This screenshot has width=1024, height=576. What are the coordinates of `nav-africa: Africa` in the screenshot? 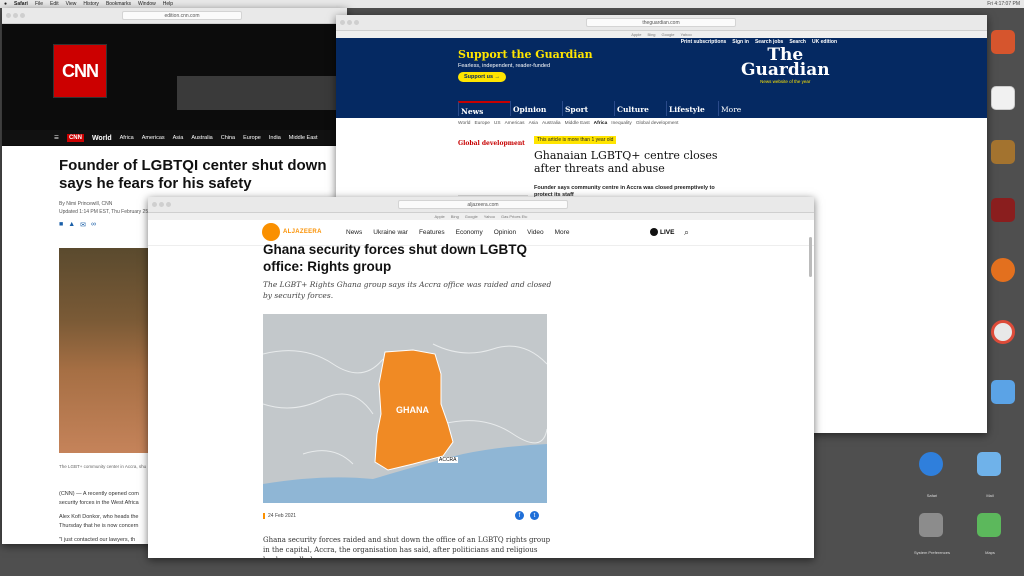 It's located at (127, 138).